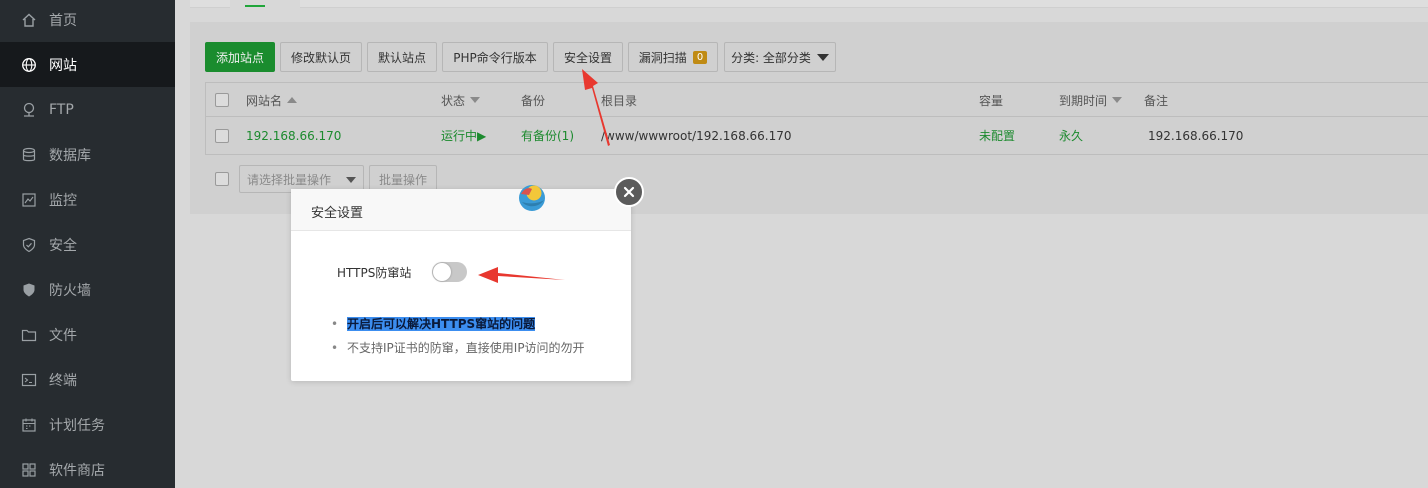  Describe the element at coordinates (700, 57) in the screenshot. I see `vuln-count-badge: 0` at that location.